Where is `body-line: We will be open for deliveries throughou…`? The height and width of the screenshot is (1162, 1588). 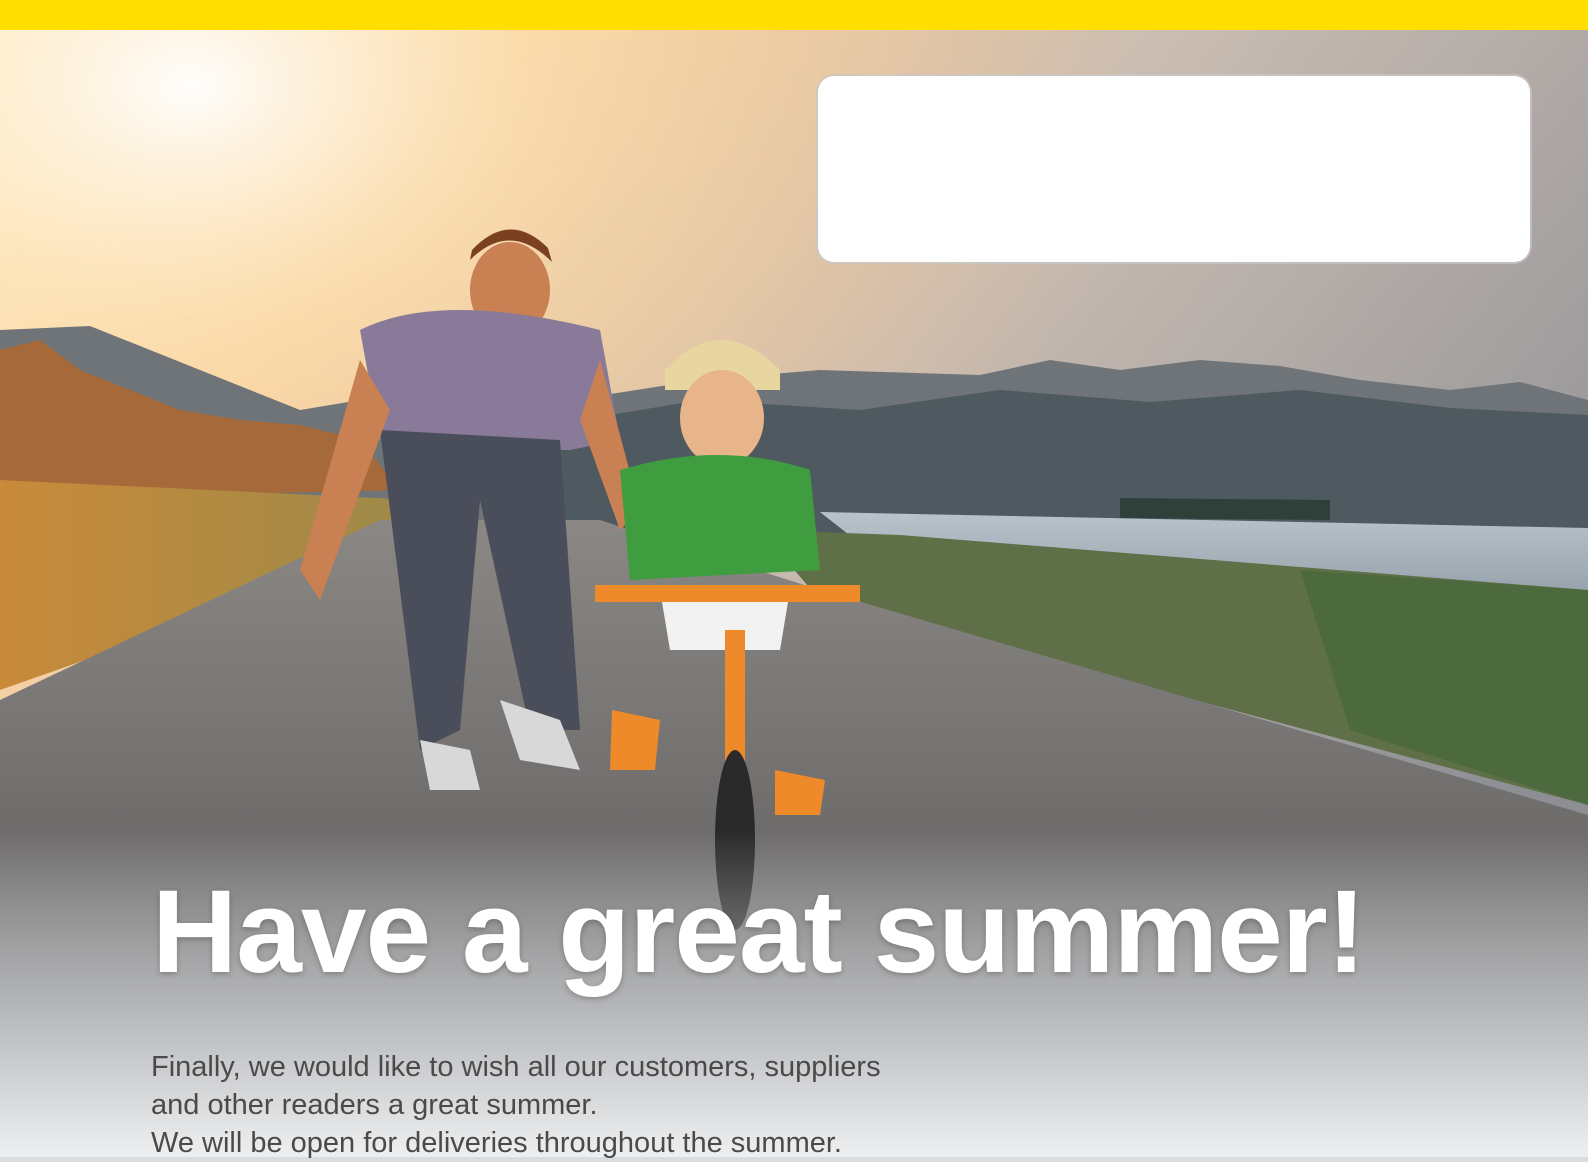 body-line: We will be open for deliveries throughou… is located at coordinates (496, 1143).